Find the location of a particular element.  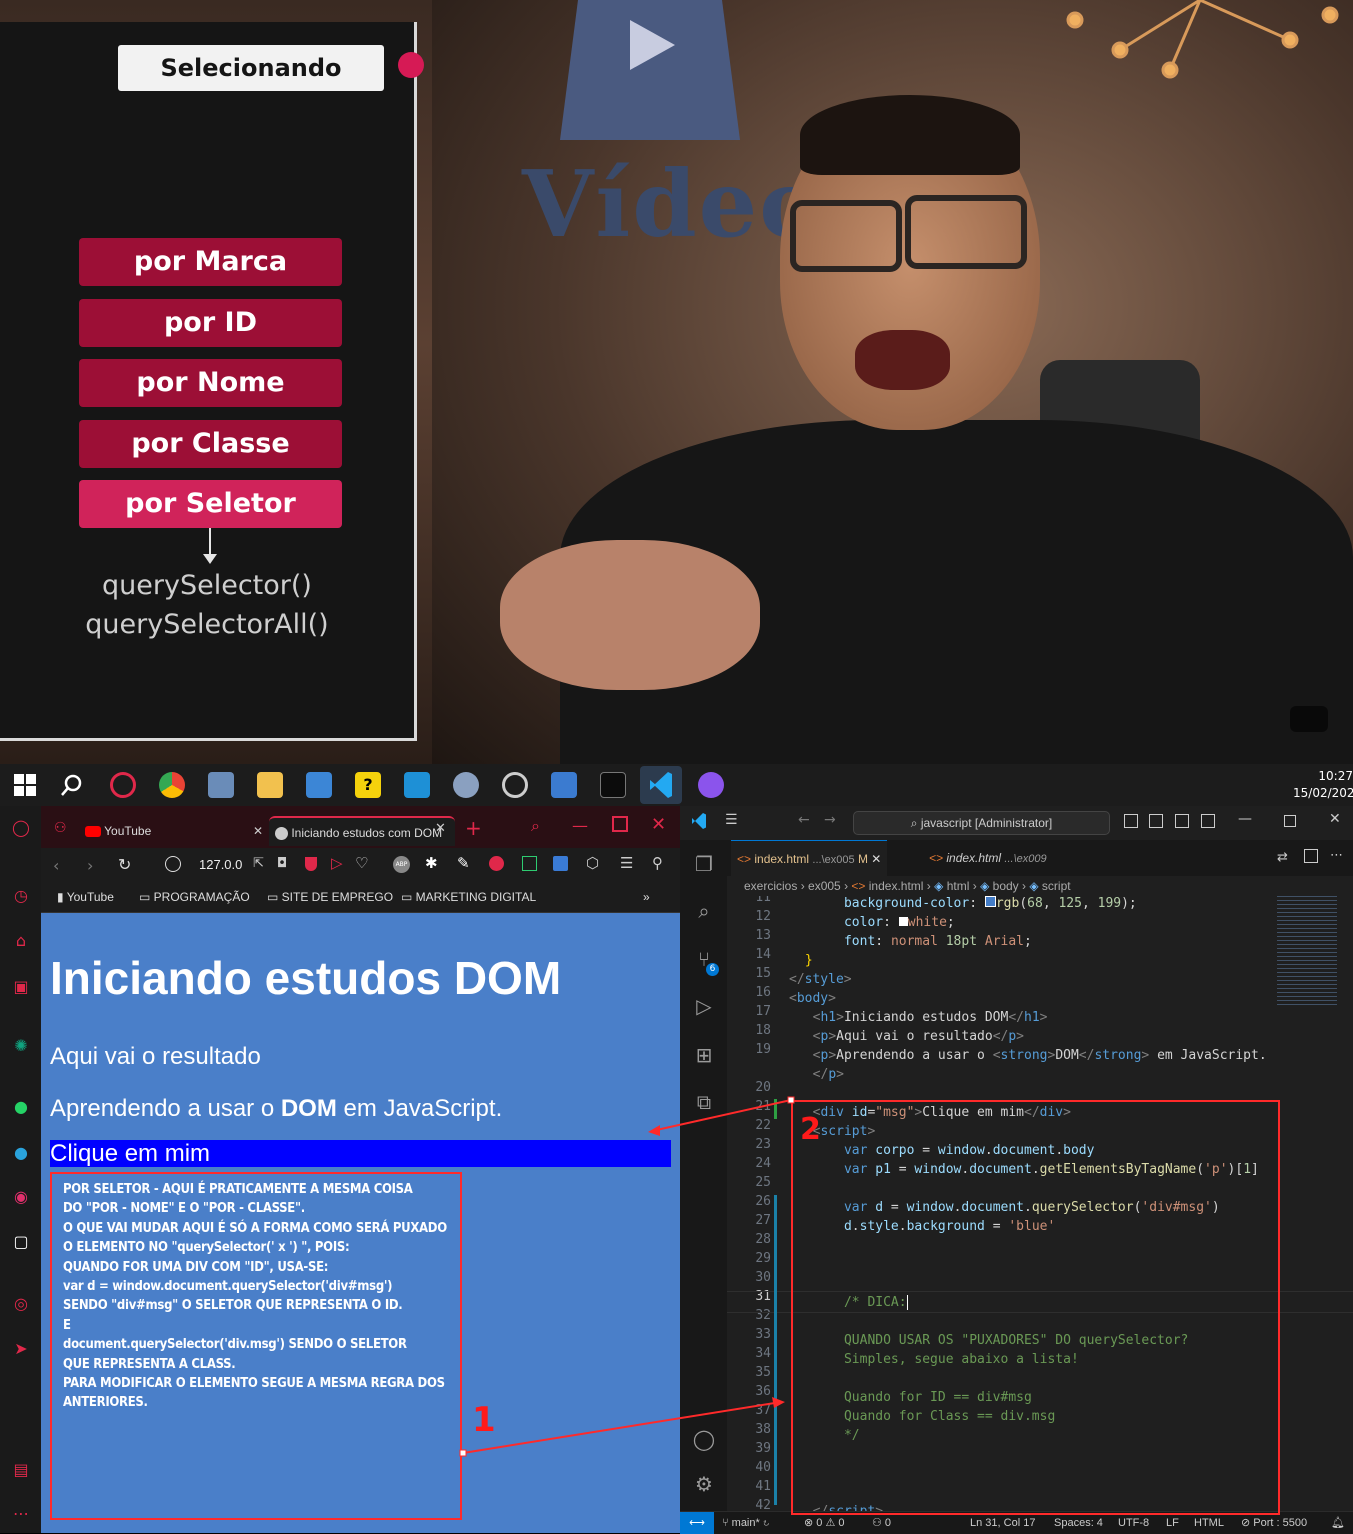

annotation-arrows is located at coordinates (627, 1276).